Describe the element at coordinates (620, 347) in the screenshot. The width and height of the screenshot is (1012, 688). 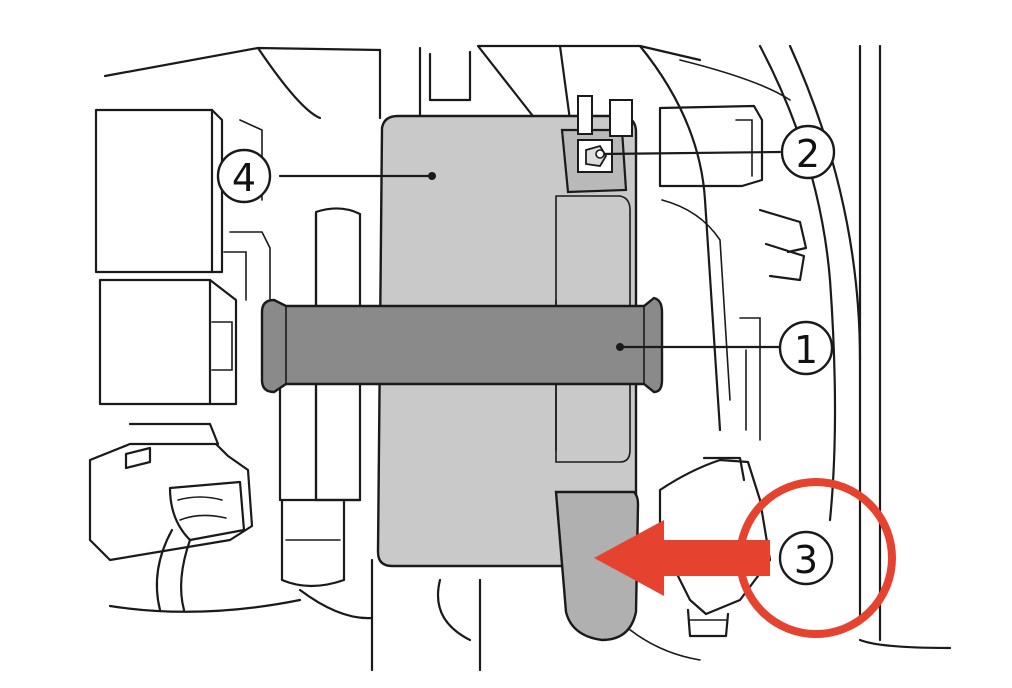
I see `strap-leader-dot` at that location.